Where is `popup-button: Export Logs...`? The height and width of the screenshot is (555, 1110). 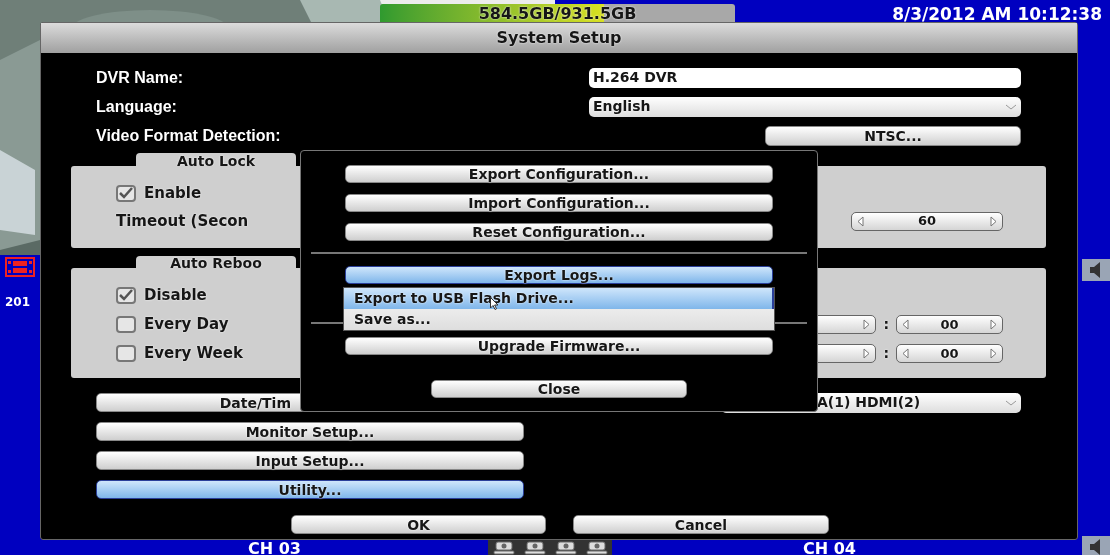 popup-button: Export Logs... is located at coordinates (559, 275).